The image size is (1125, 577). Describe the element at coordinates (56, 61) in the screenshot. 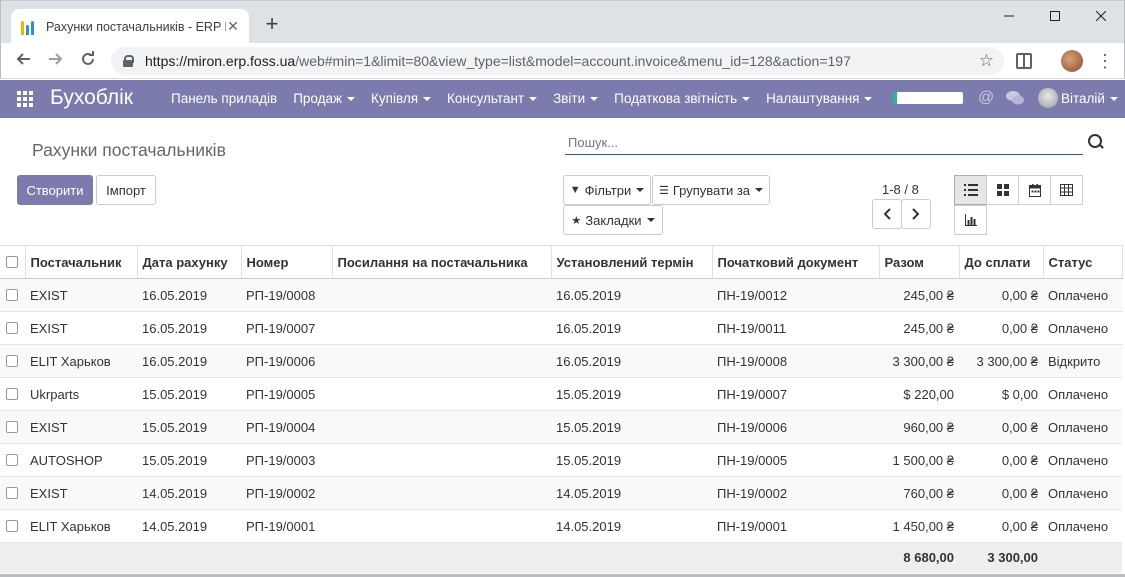

I see `forward-arrow-icon` at that location.